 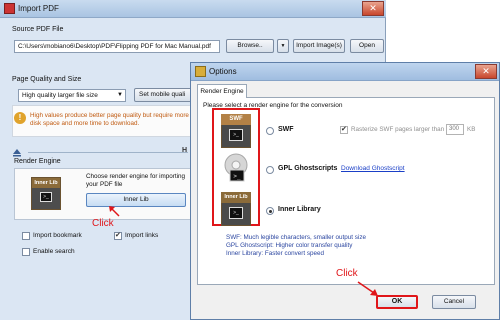 What do you see at coordinates (9, 8) in the screenshot?
I see `app-icon` at bounding box center [9, 8].